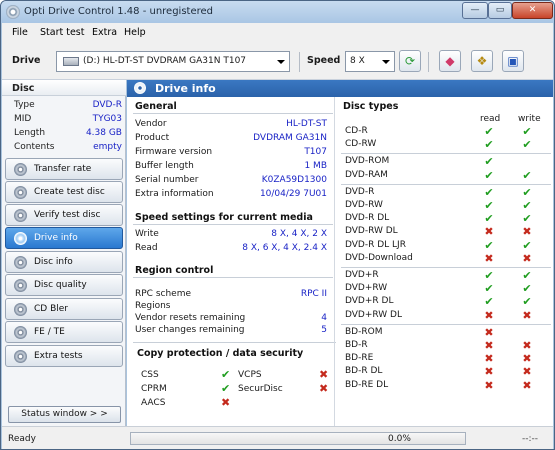 This screenshot has width=555, height=450. I want to click on disc-tools-button: ❖, so click(482, 61).